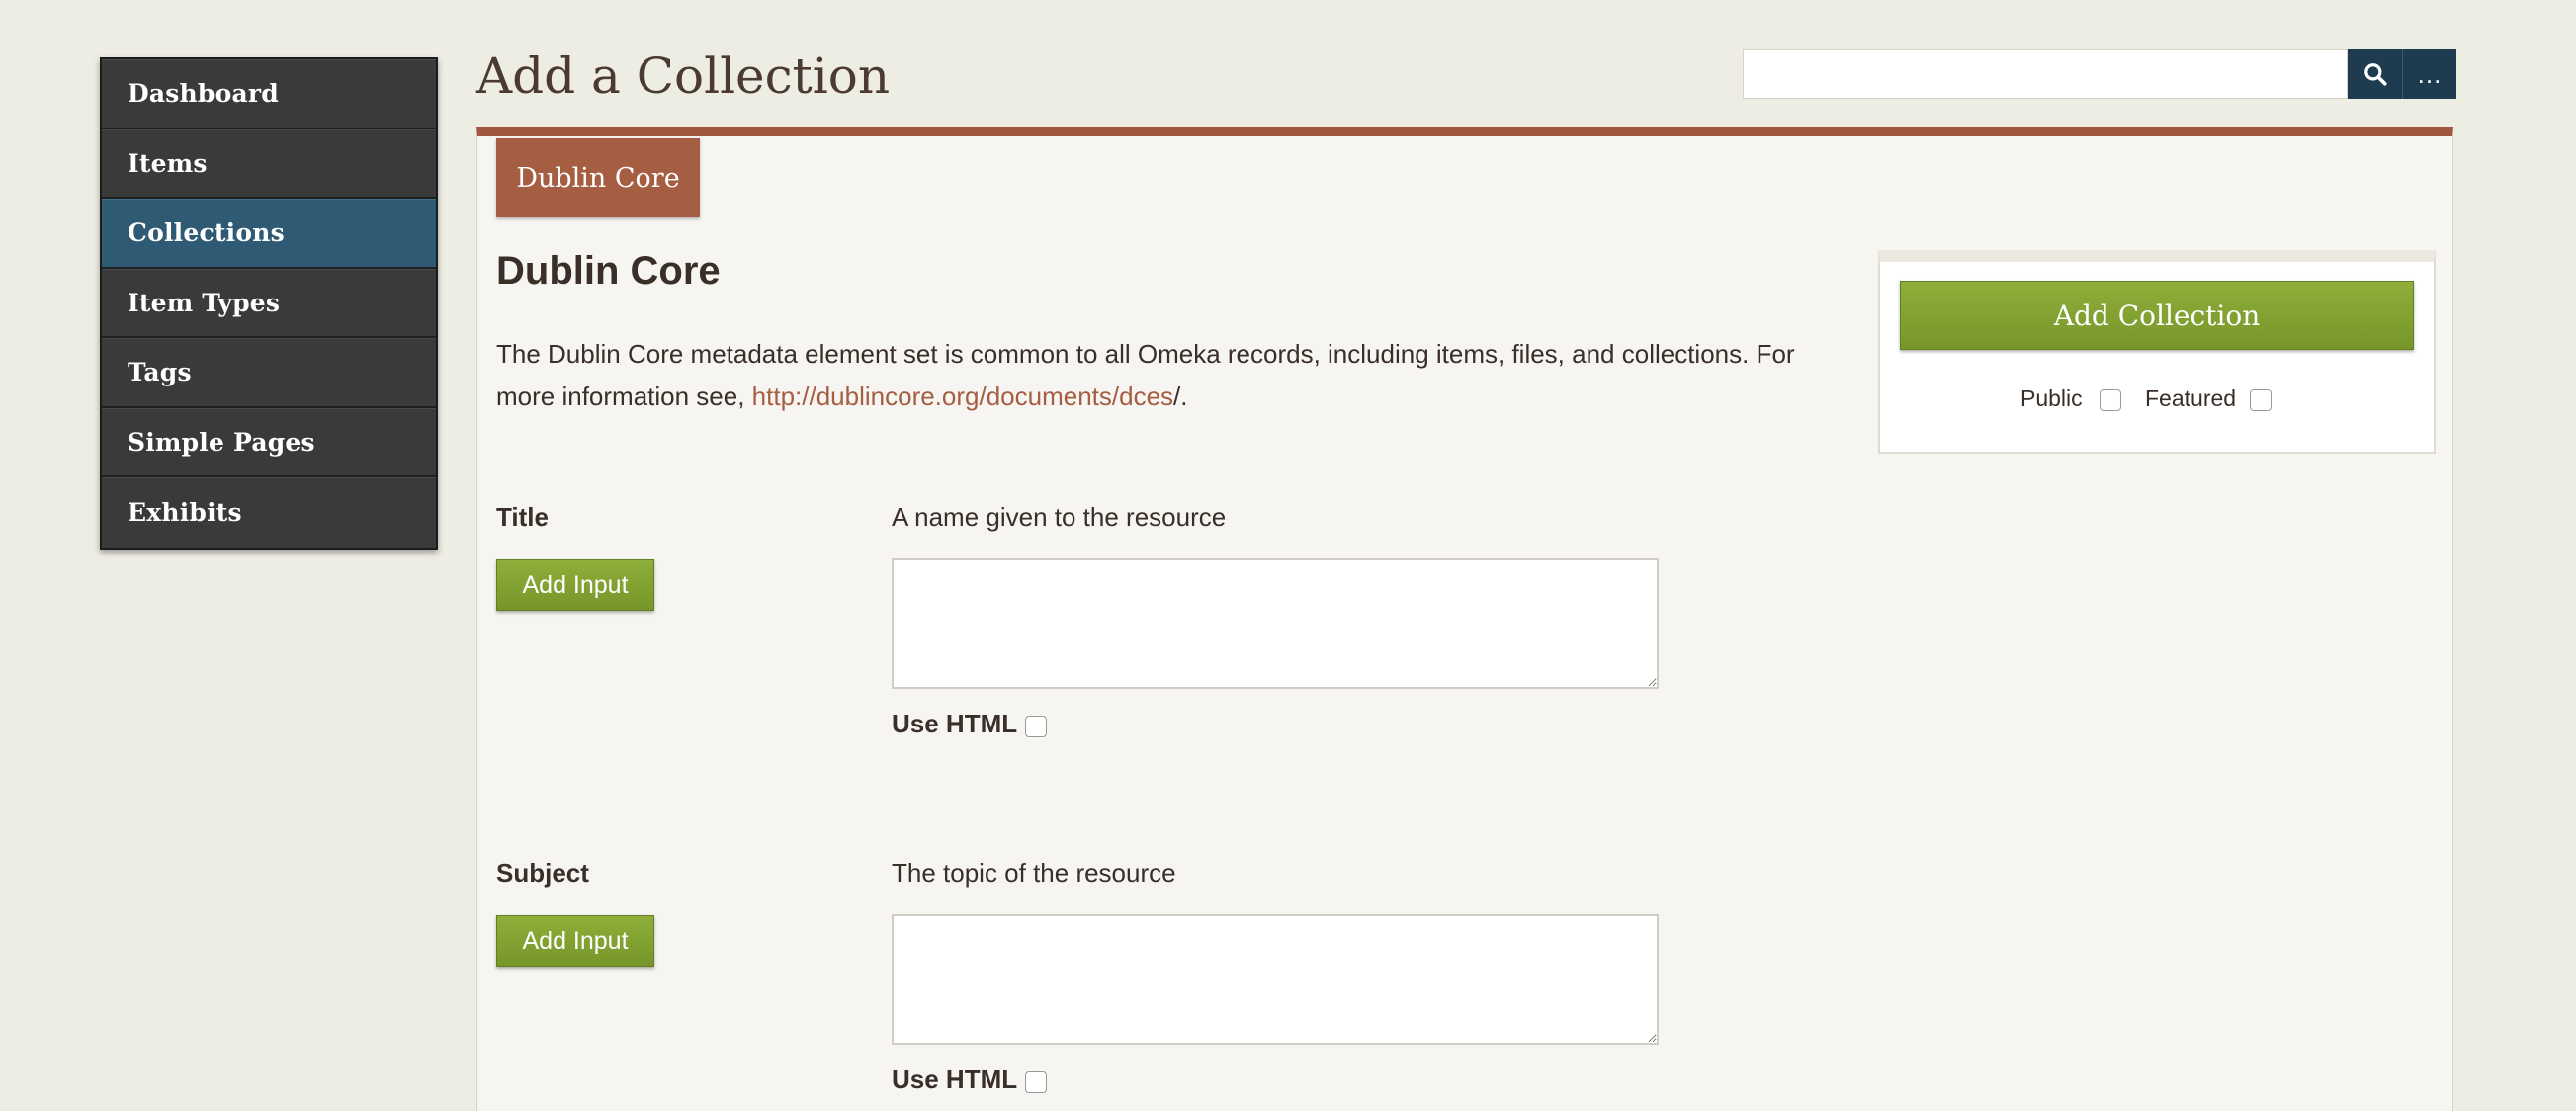  I want to click on subject-textarea, so click(1275, 980).